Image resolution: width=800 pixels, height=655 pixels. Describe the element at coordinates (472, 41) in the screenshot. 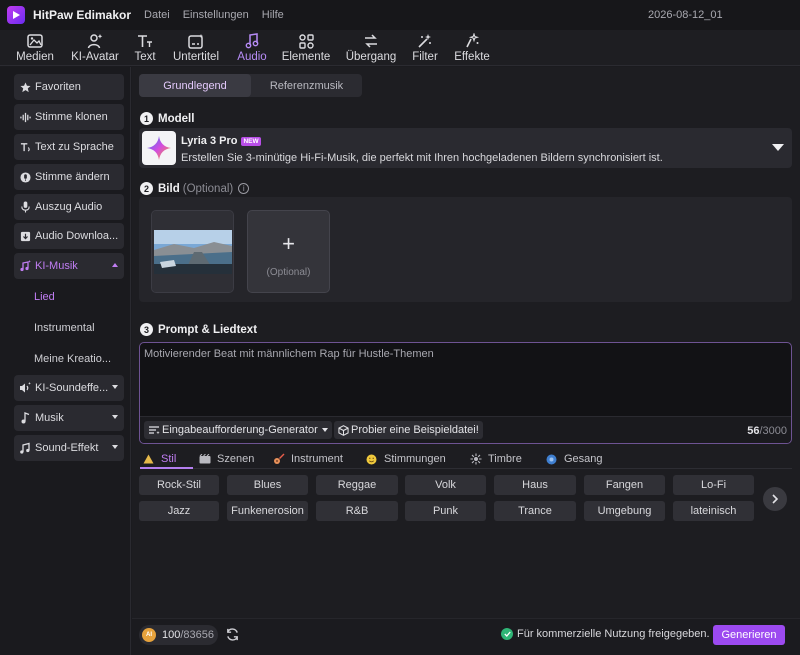

I see `effects-icon` at that location.